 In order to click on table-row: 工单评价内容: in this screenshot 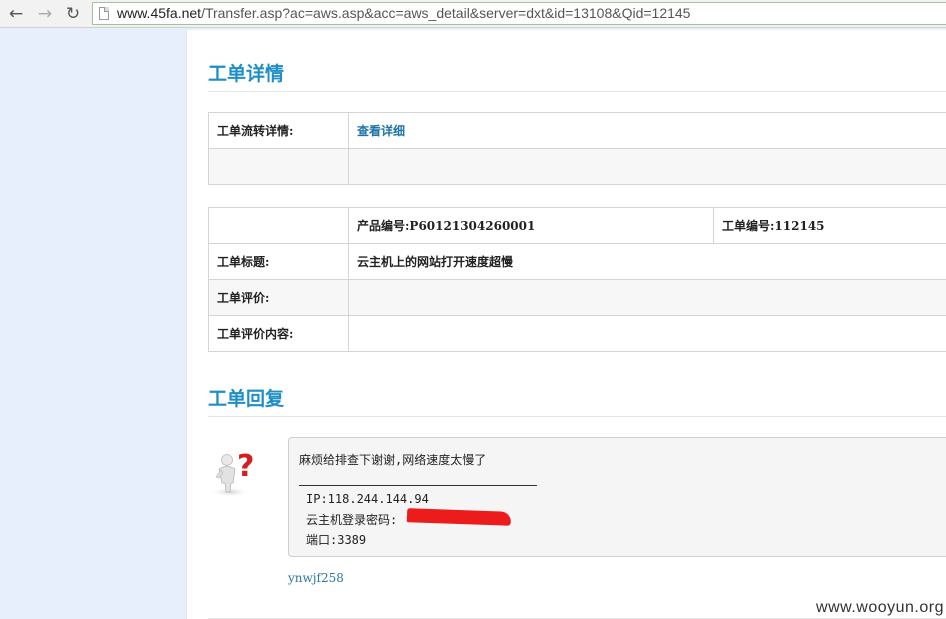, I will do `click(577, 333)`.